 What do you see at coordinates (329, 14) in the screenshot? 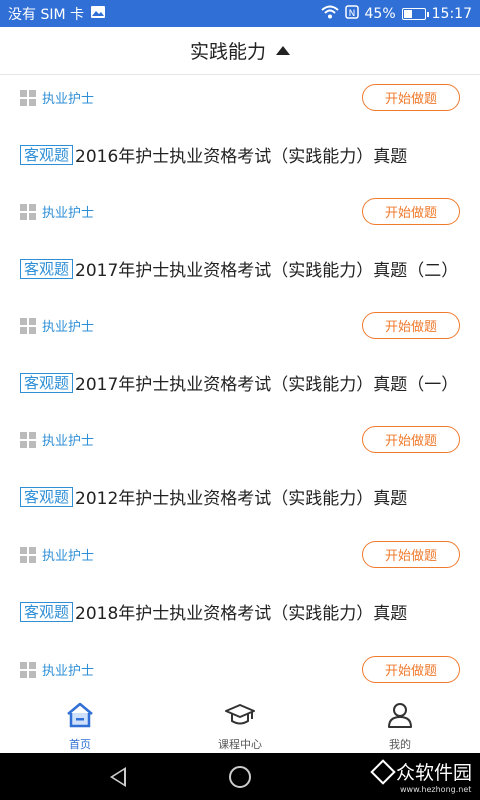
I see `wifi-icon` at bounding box center [329, 14].